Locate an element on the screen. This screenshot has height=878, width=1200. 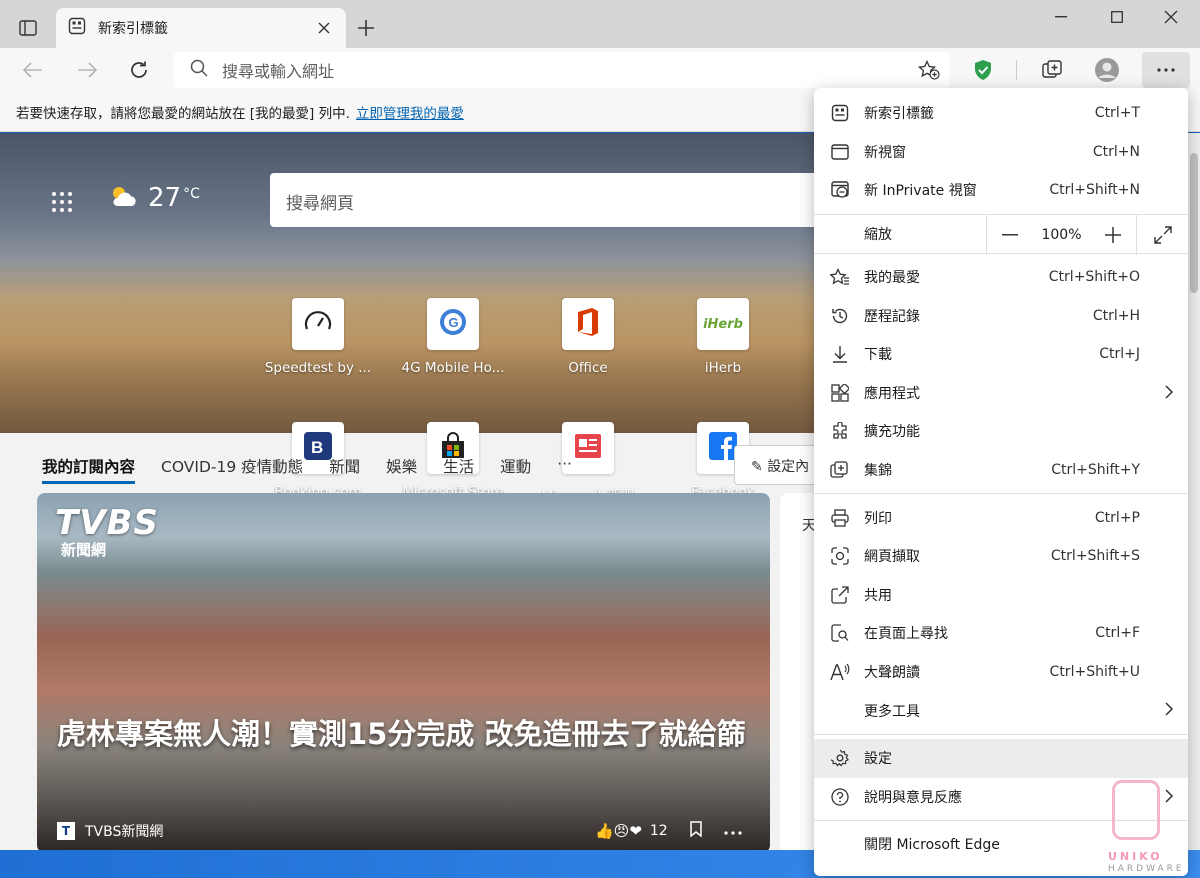
shield-icon is located at coordinates (983, 70).